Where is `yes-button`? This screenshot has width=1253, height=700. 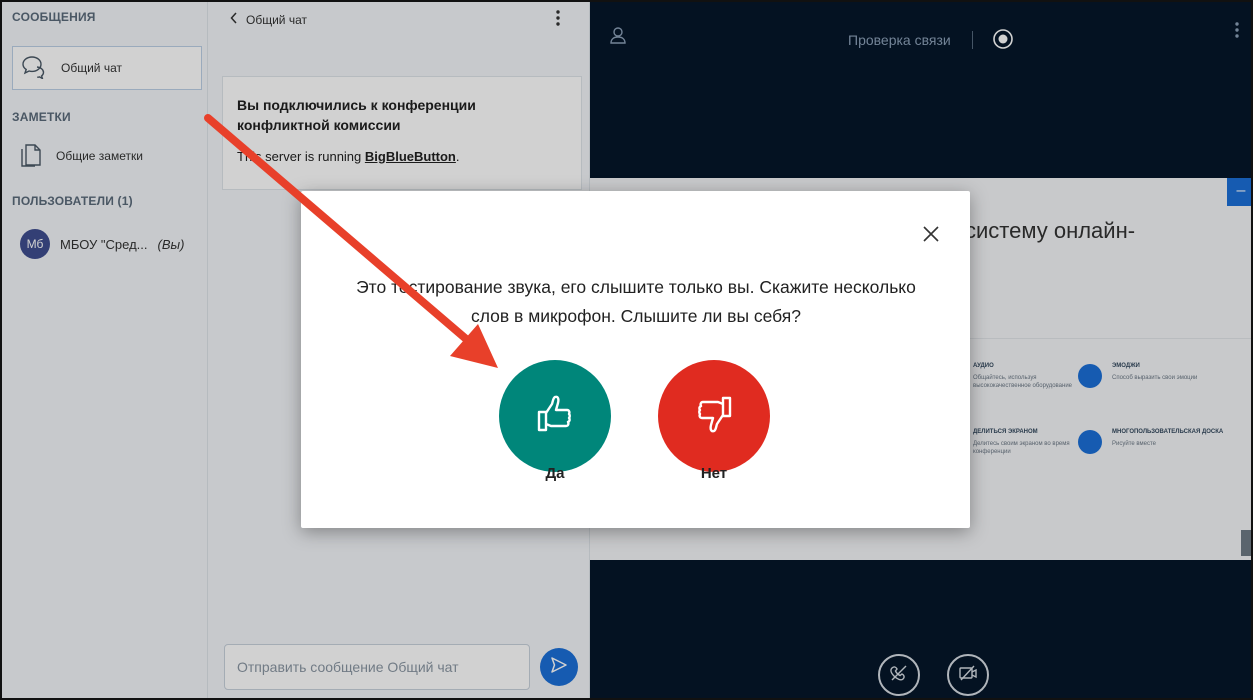
yes-button is located at coordinates (555, 416).